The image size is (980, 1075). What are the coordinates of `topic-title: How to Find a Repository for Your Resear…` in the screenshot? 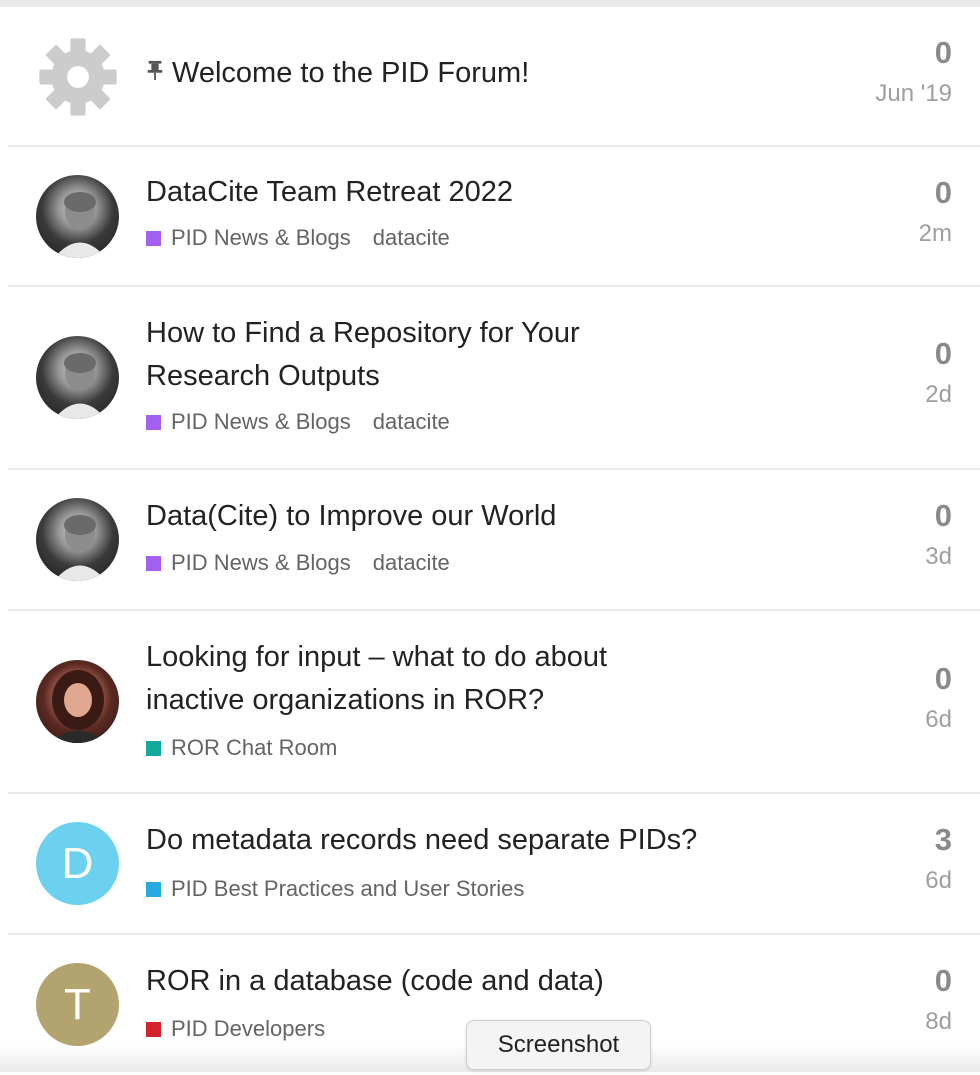 It's located at (363, 354).